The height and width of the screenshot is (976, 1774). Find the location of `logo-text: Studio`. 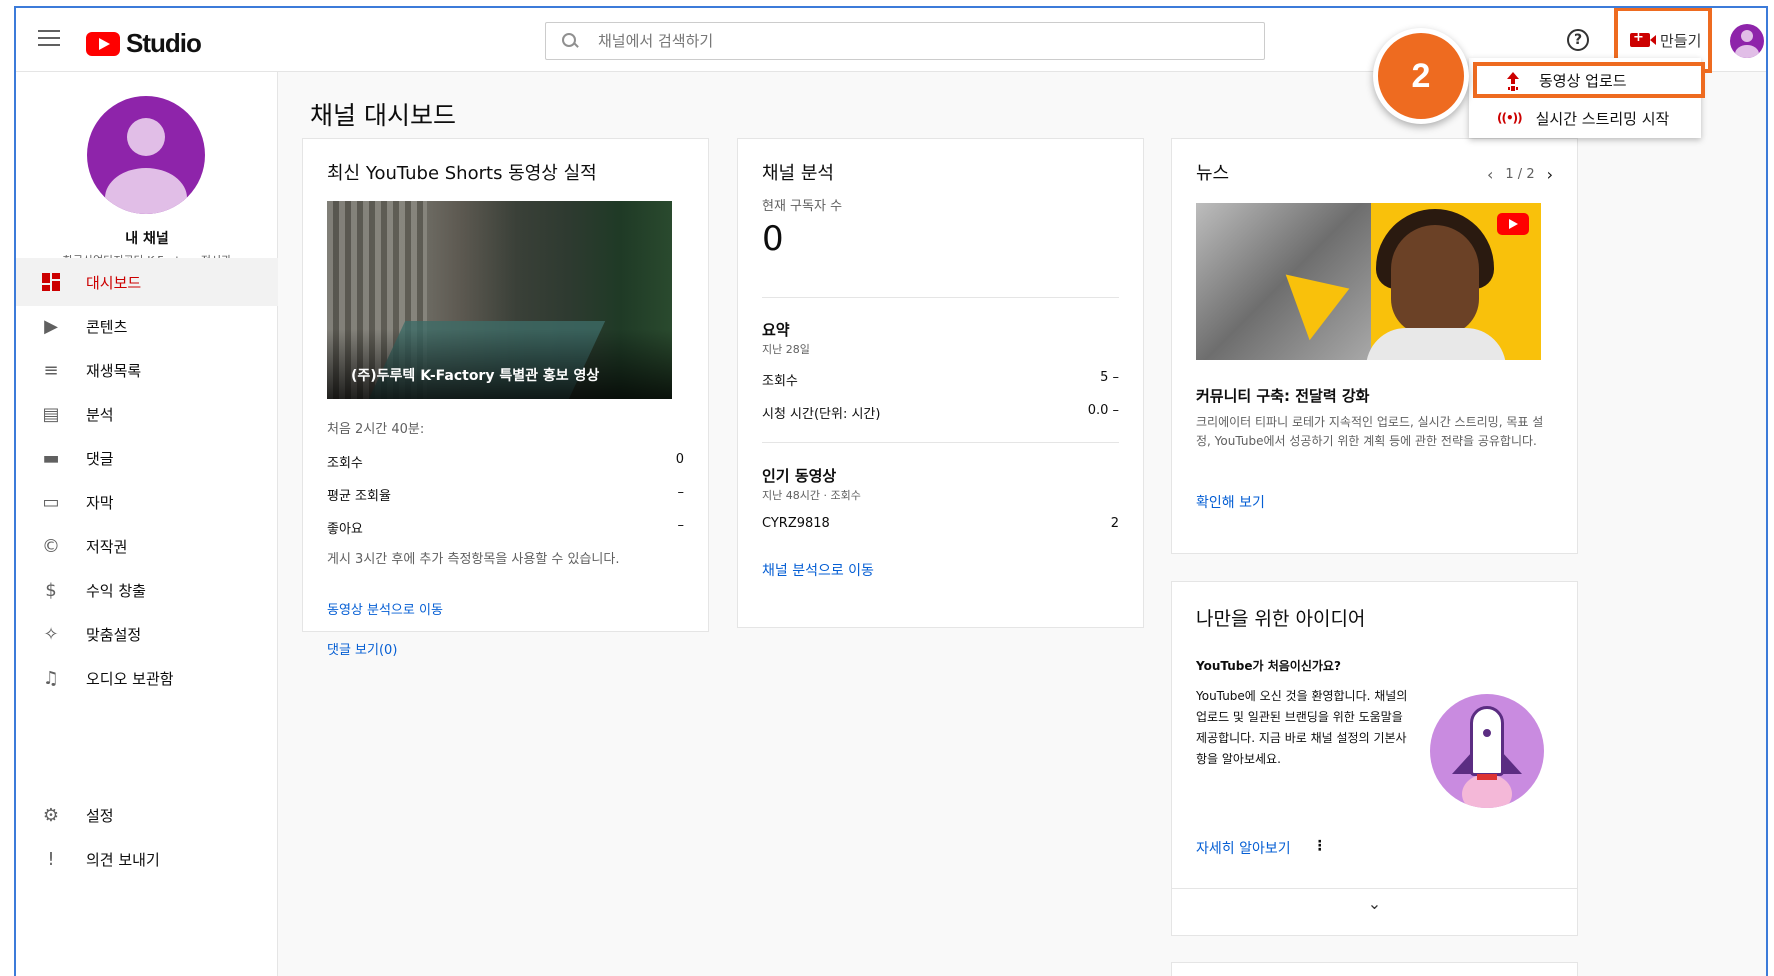

logo-text: Studio is located at coordinates (164, 43).